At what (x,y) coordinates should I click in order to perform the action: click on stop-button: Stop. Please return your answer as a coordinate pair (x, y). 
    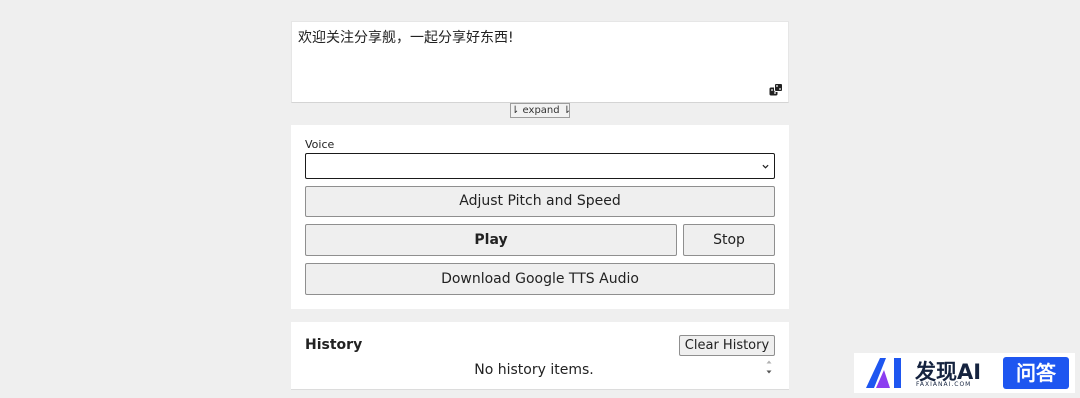
    Looking at the image, I should click on (729, 240).